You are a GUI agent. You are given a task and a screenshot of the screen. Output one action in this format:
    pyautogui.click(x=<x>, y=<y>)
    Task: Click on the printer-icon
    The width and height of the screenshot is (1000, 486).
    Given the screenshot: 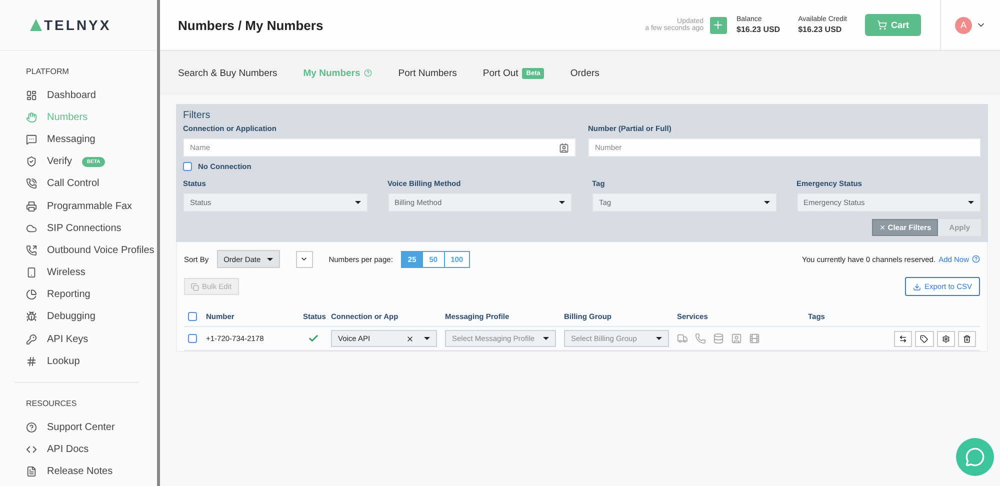 What is the action you would take?
    pyautogui.click(x=31, y=206)
    